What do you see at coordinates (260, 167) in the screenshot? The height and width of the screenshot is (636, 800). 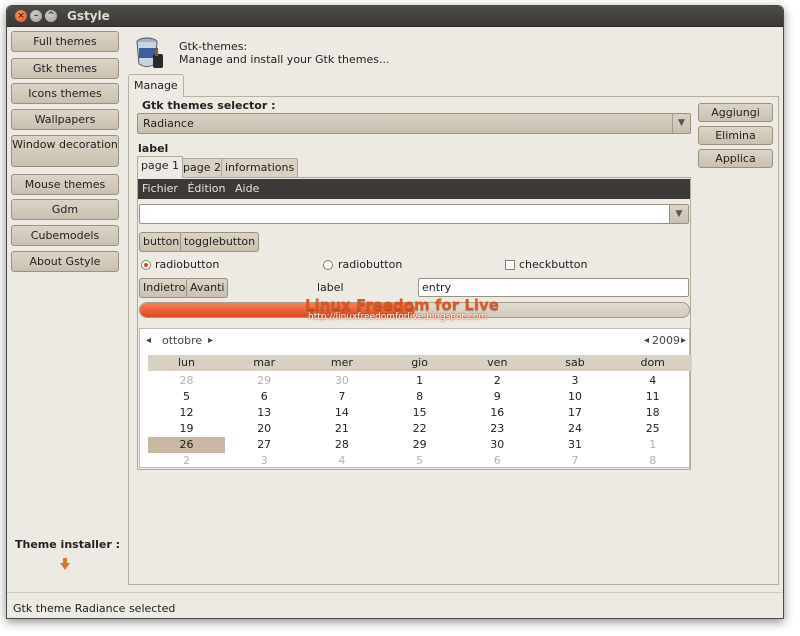 I see `tab-informations: informations` at bounding box center [260, 167].